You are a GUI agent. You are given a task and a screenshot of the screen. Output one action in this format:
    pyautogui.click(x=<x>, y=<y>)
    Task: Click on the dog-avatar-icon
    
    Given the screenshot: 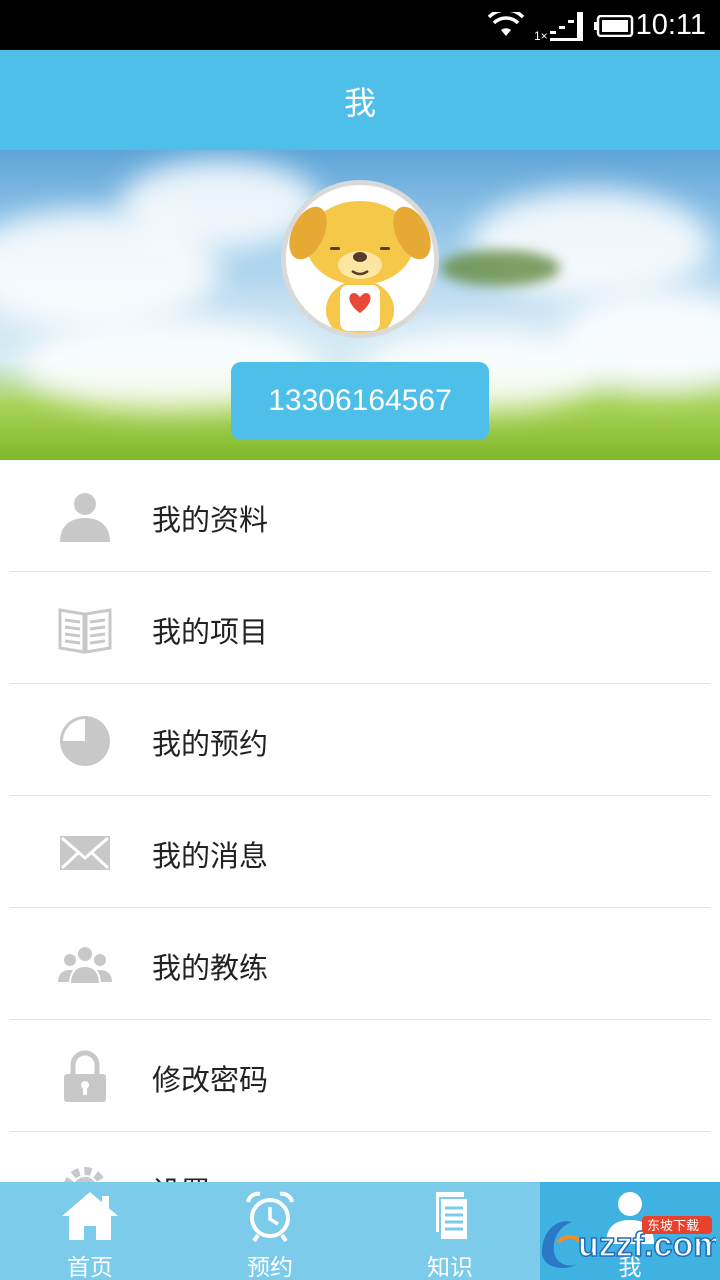 What is the action you would take?
    pyautogui.click(x=360, y=259)
    